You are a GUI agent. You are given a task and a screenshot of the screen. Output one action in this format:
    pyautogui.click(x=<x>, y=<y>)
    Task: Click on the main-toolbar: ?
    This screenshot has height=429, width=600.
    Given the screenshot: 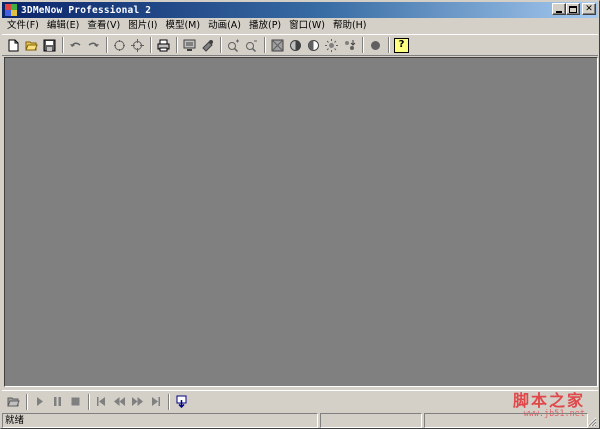 What is the action you would take?
    pyautogui.click(x=300, y=45)
    